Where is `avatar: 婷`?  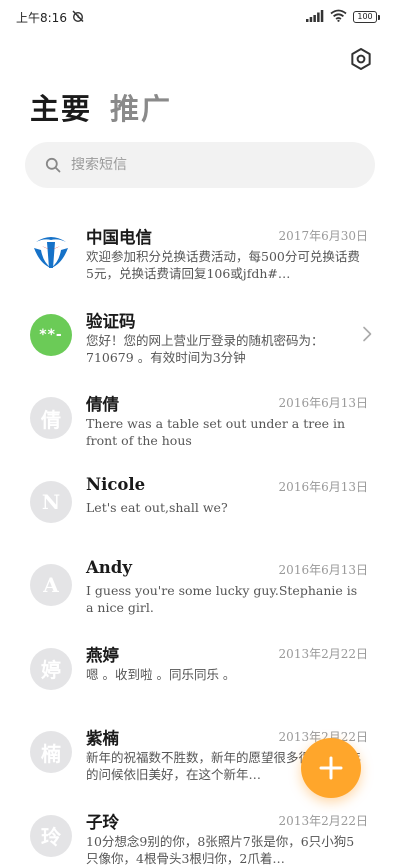 avatar: 婷 is located at coordinates (51, 668).